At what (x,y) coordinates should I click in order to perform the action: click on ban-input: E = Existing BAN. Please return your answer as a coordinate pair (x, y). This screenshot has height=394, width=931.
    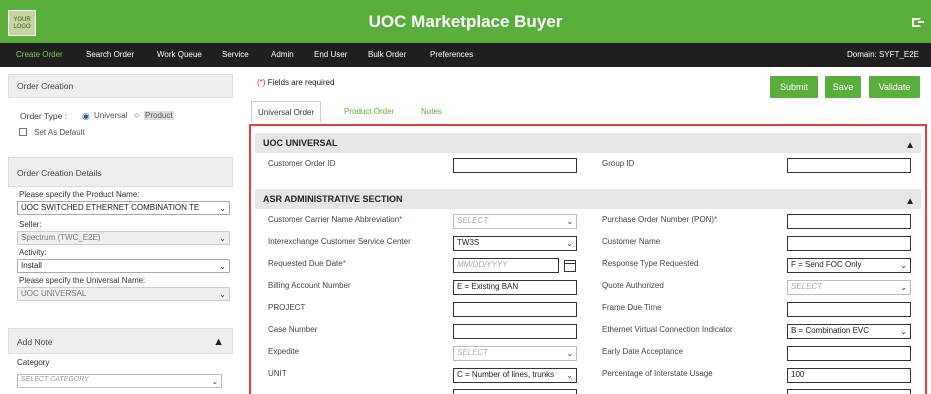
    Looking at the image, I should click on (515, 287).